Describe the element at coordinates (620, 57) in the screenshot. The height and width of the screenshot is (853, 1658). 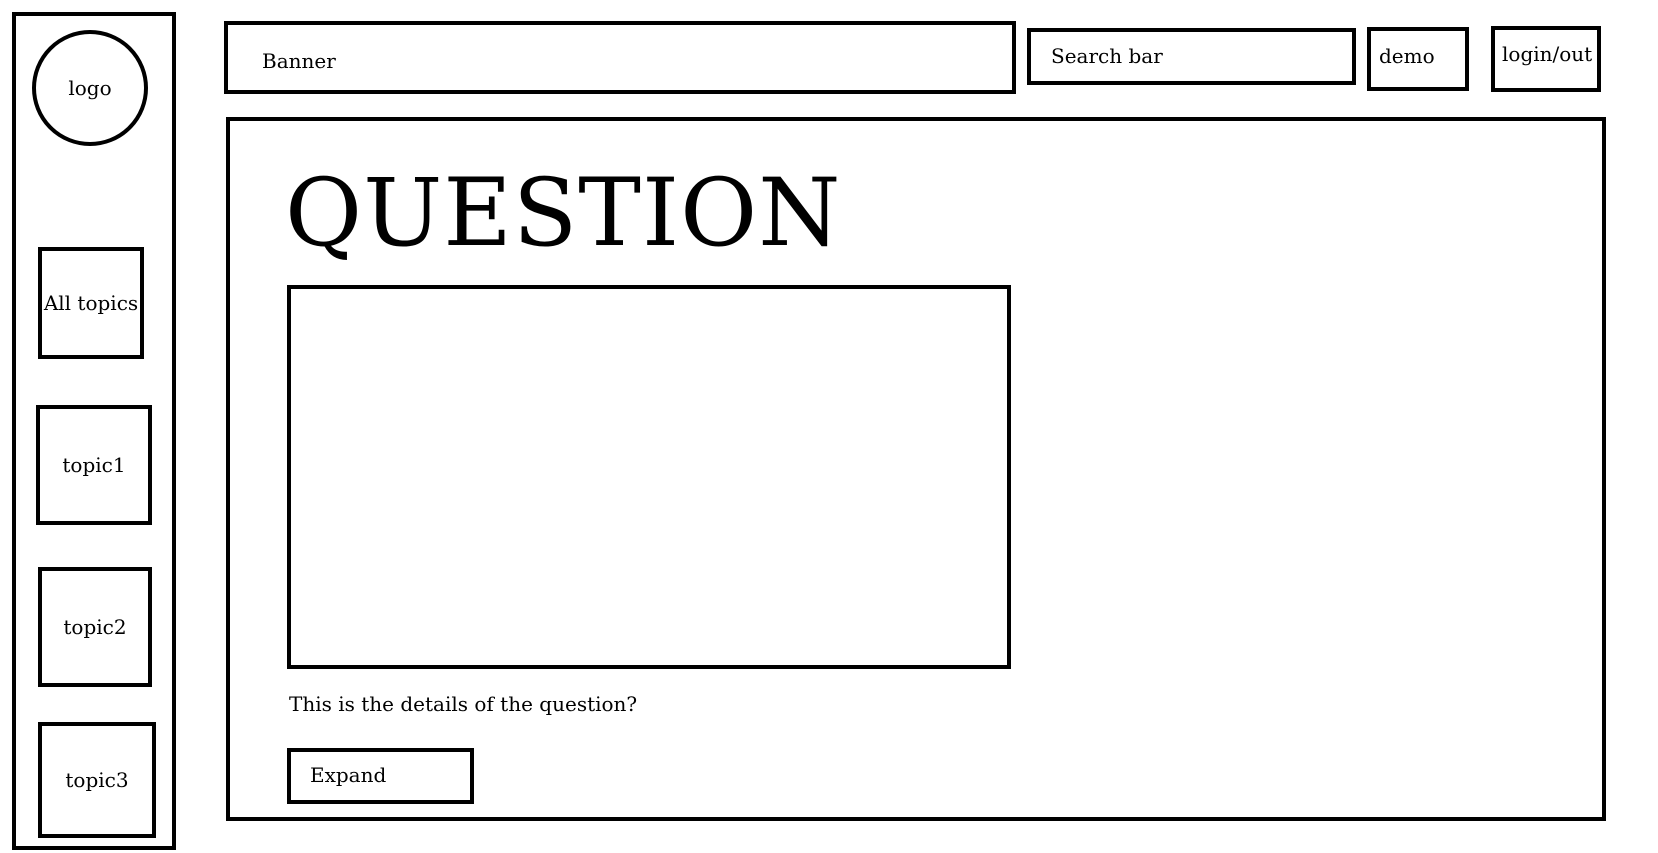
I see `banner: Banner` at that location.